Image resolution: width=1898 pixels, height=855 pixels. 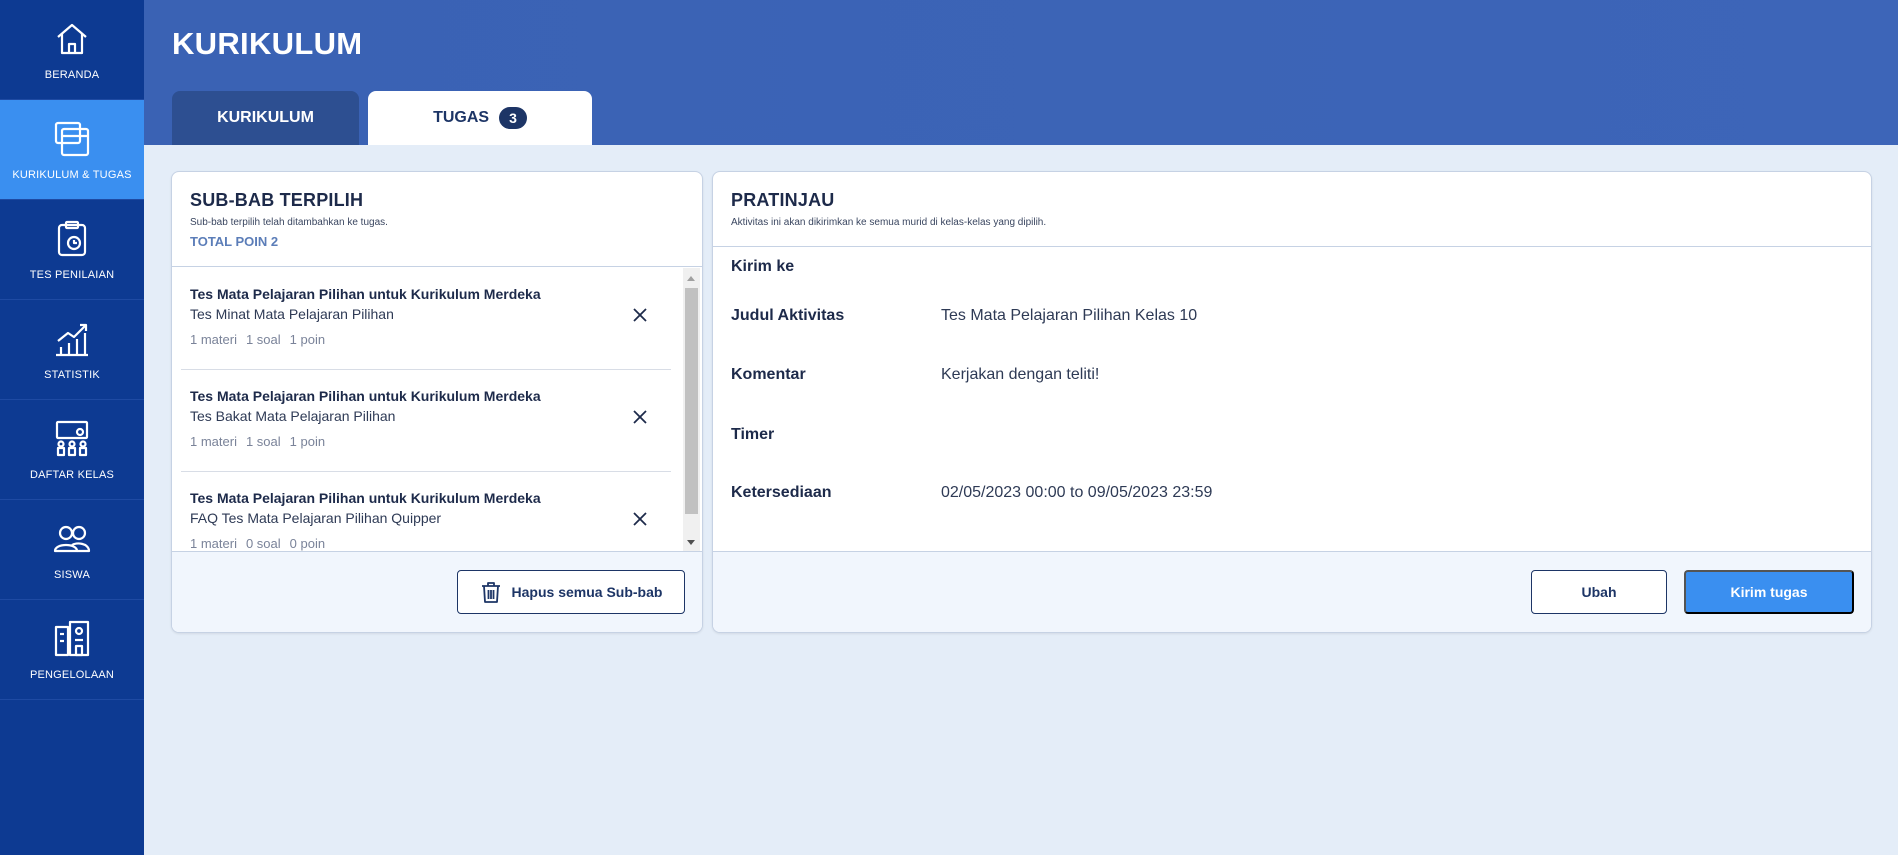 I want to click on scroll-up-arrow-icon, so click(x=691, y=278).